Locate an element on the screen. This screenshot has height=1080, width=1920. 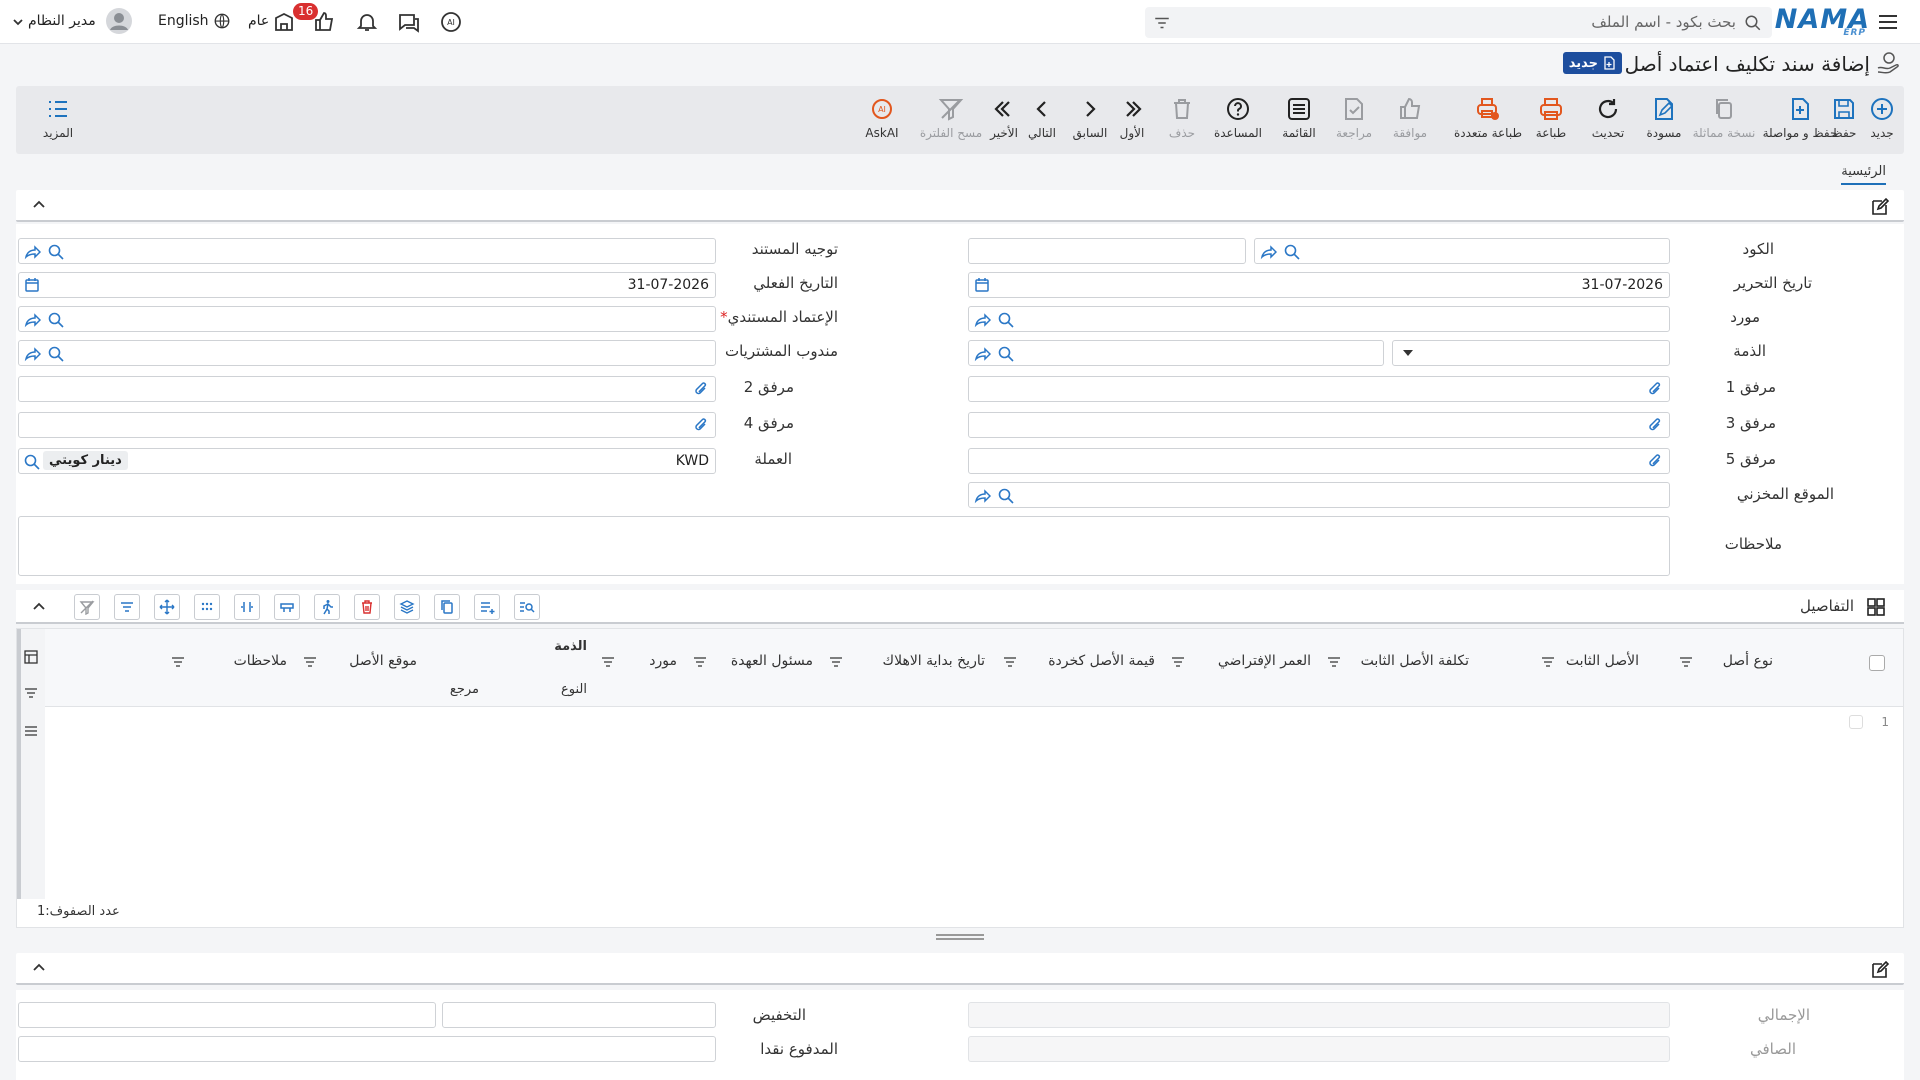
branch-icon is located at coordinates (284, 22).